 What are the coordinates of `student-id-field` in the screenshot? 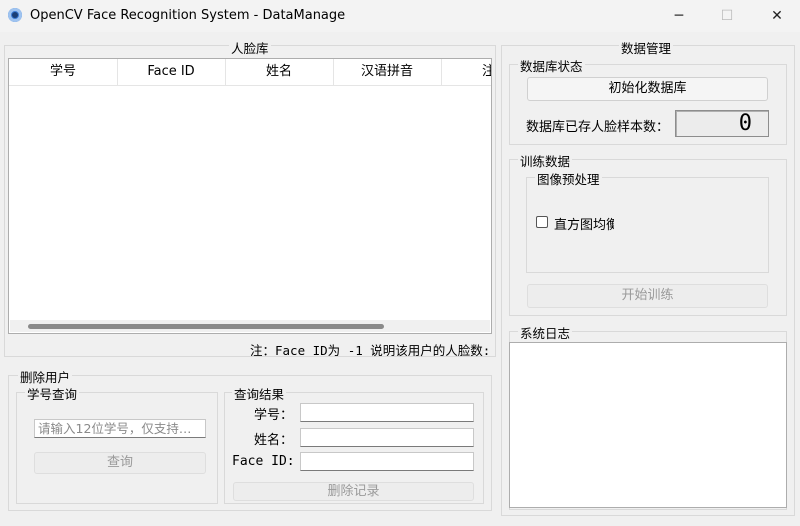 It's located at (387, 412).